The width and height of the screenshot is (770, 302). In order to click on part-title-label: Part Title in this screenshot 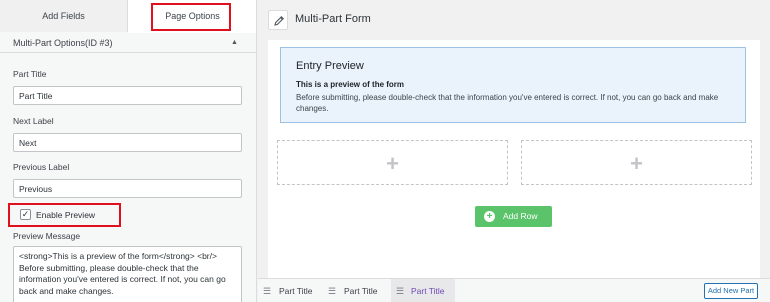, I will do `click(30, 74)`.